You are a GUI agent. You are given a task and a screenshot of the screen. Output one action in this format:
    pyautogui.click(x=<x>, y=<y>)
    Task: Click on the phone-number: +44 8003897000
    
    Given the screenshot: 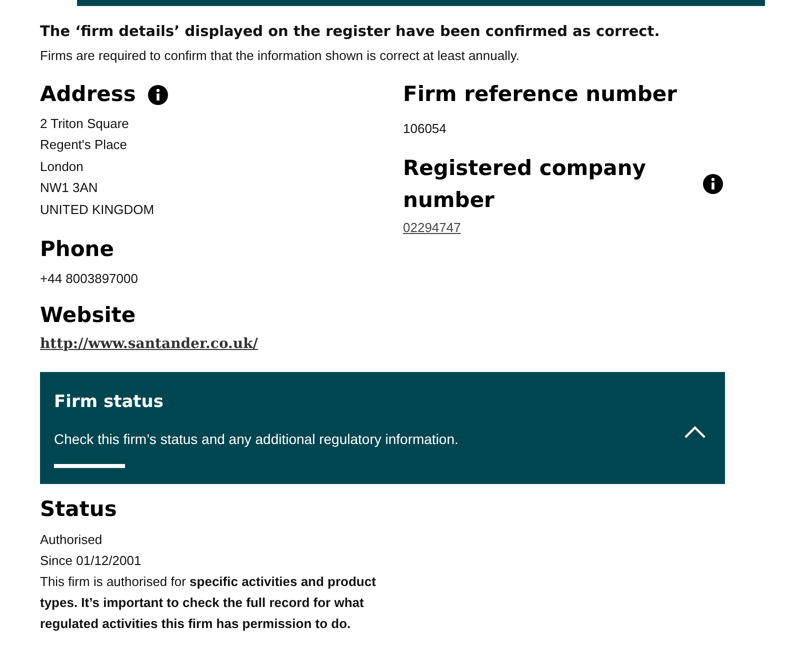 What is the action you would take?
    pyautogui.click(x=89, y=279)
    